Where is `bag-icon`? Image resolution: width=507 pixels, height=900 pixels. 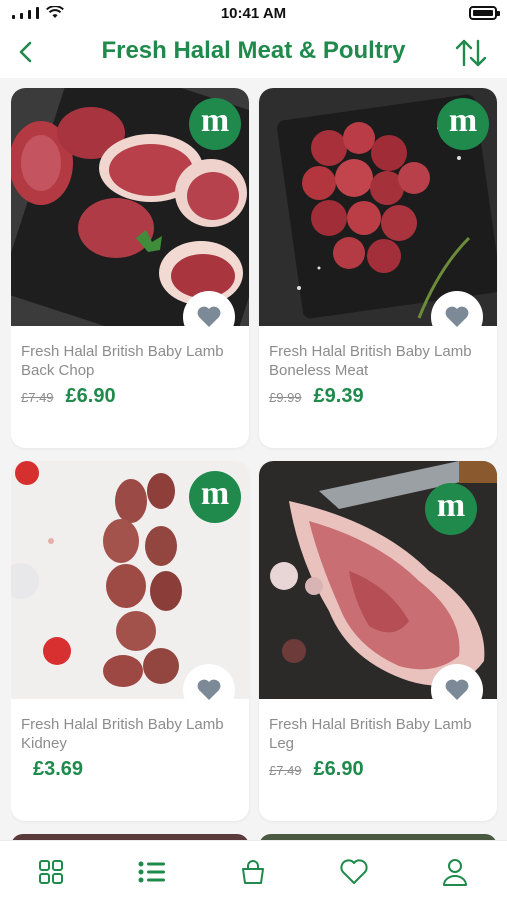 bag-icon is located at coordinates (253, 872).